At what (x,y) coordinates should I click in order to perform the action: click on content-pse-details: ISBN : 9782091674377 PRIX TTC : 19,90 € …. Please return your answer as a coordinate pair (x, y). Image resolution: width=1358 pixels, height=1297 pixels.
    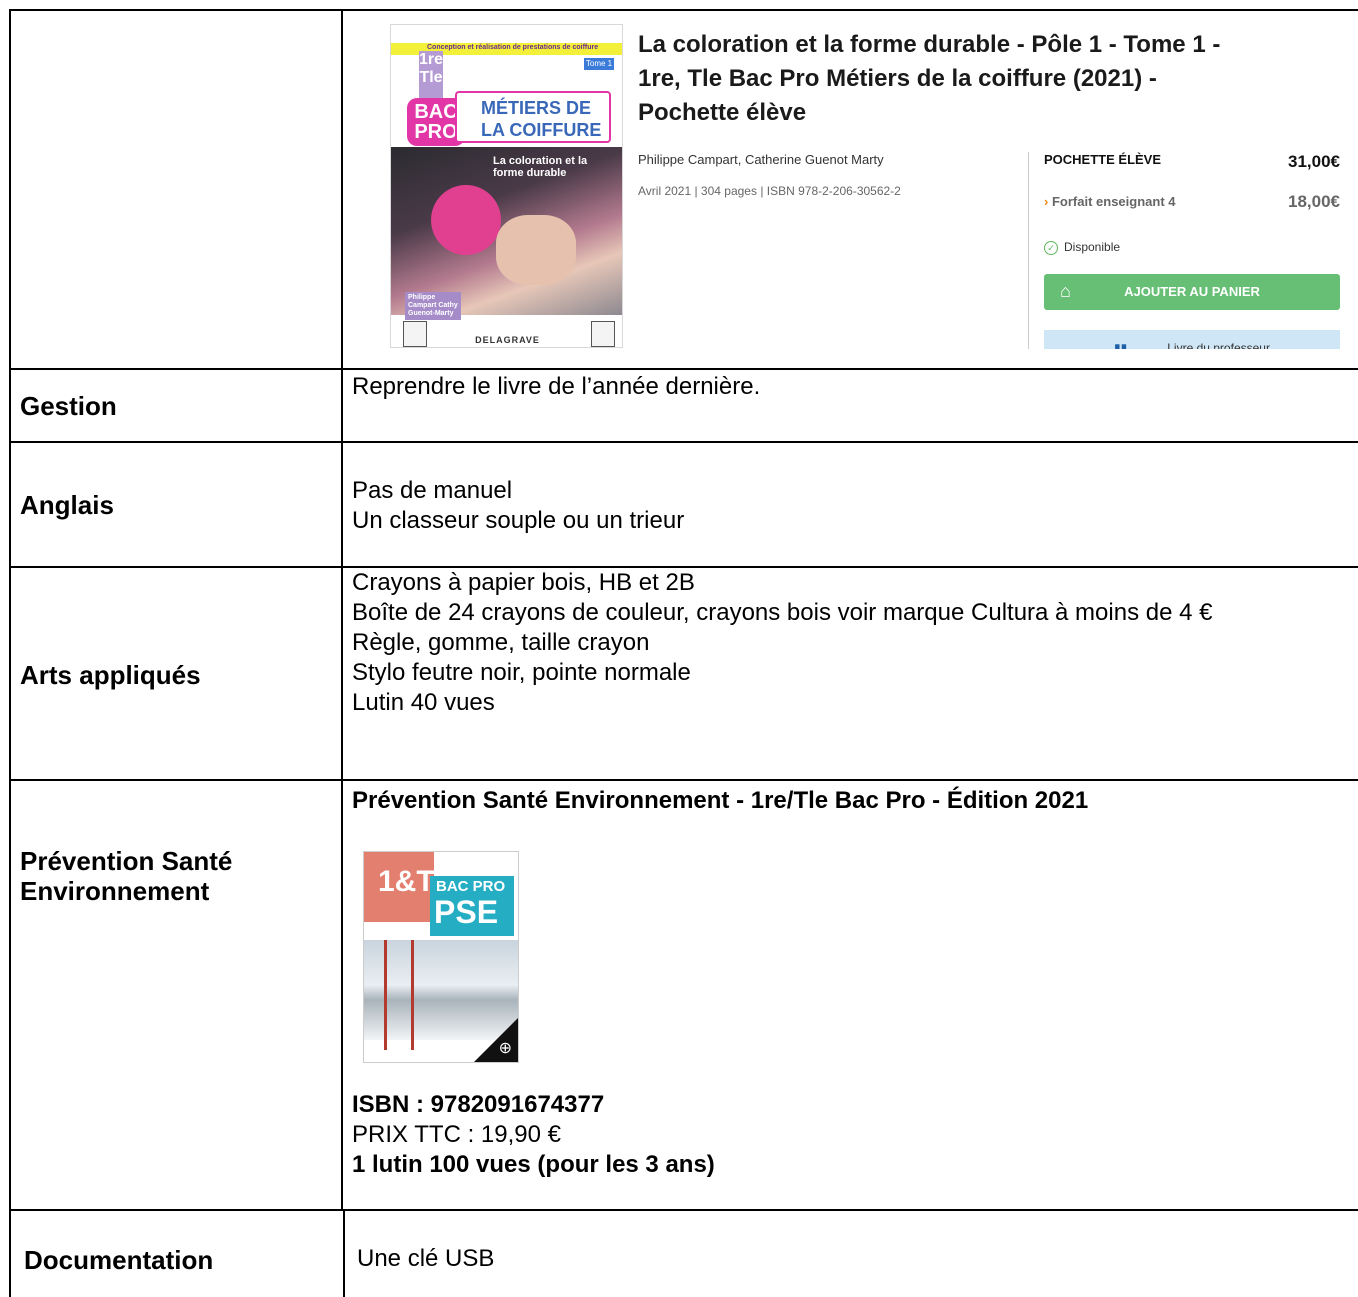
    Looking at the image, I should click on (533, 1135).